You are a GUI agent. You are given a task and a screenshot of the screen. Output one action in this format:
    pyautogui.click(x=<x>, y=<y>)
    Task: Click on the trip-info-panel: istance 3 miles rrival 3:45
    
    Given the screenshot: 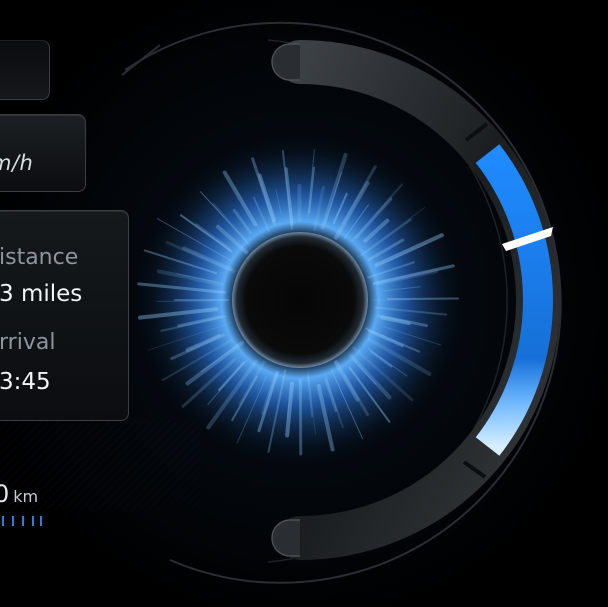 What is the action you would take?
    pyautogui.click(x=64, y=315)
    